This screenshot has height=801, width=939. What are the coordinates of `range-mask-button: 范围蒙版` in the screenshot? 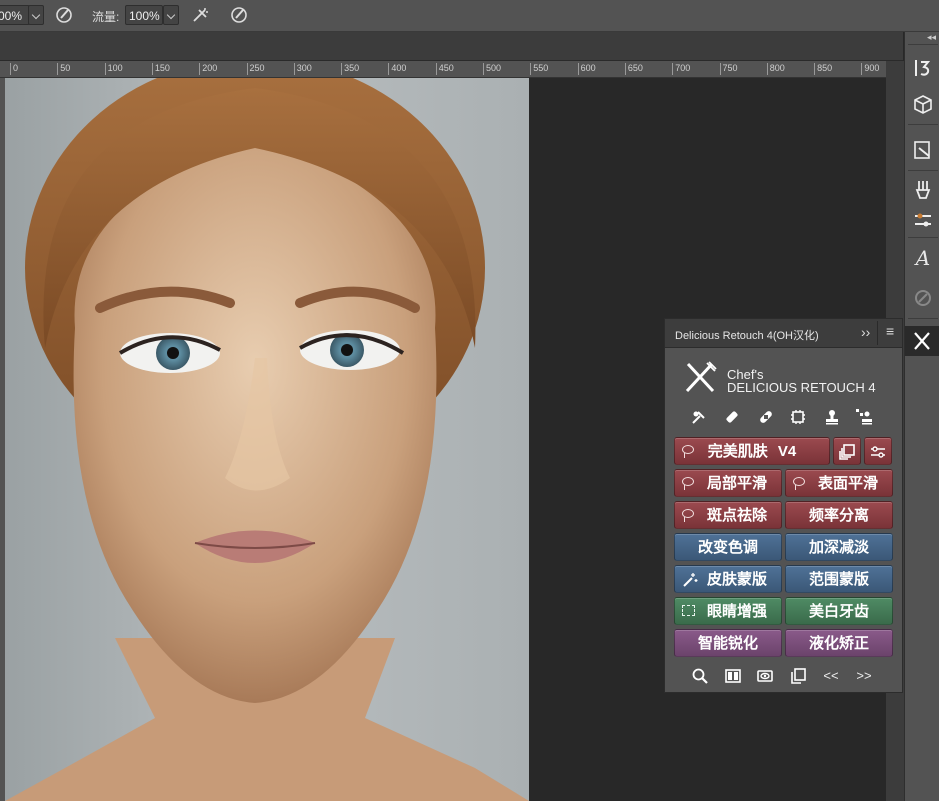 It's located at (839, 579).